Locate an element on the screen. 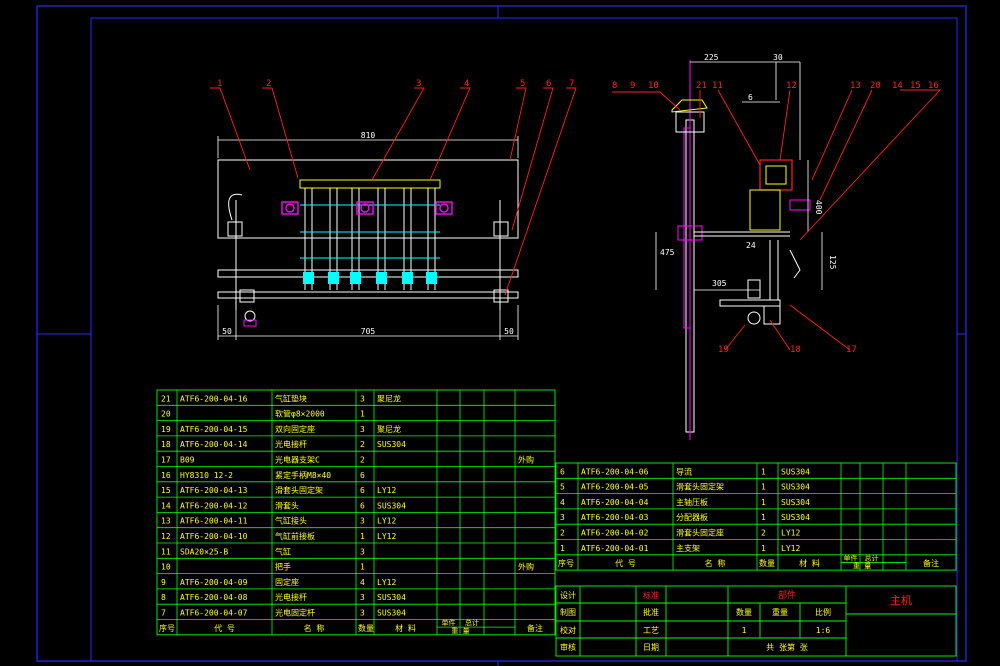 Image resolution: width=1000 pixels, height=666 pixels. bom-row-material: LY12 is located at coordinates (386, 521).